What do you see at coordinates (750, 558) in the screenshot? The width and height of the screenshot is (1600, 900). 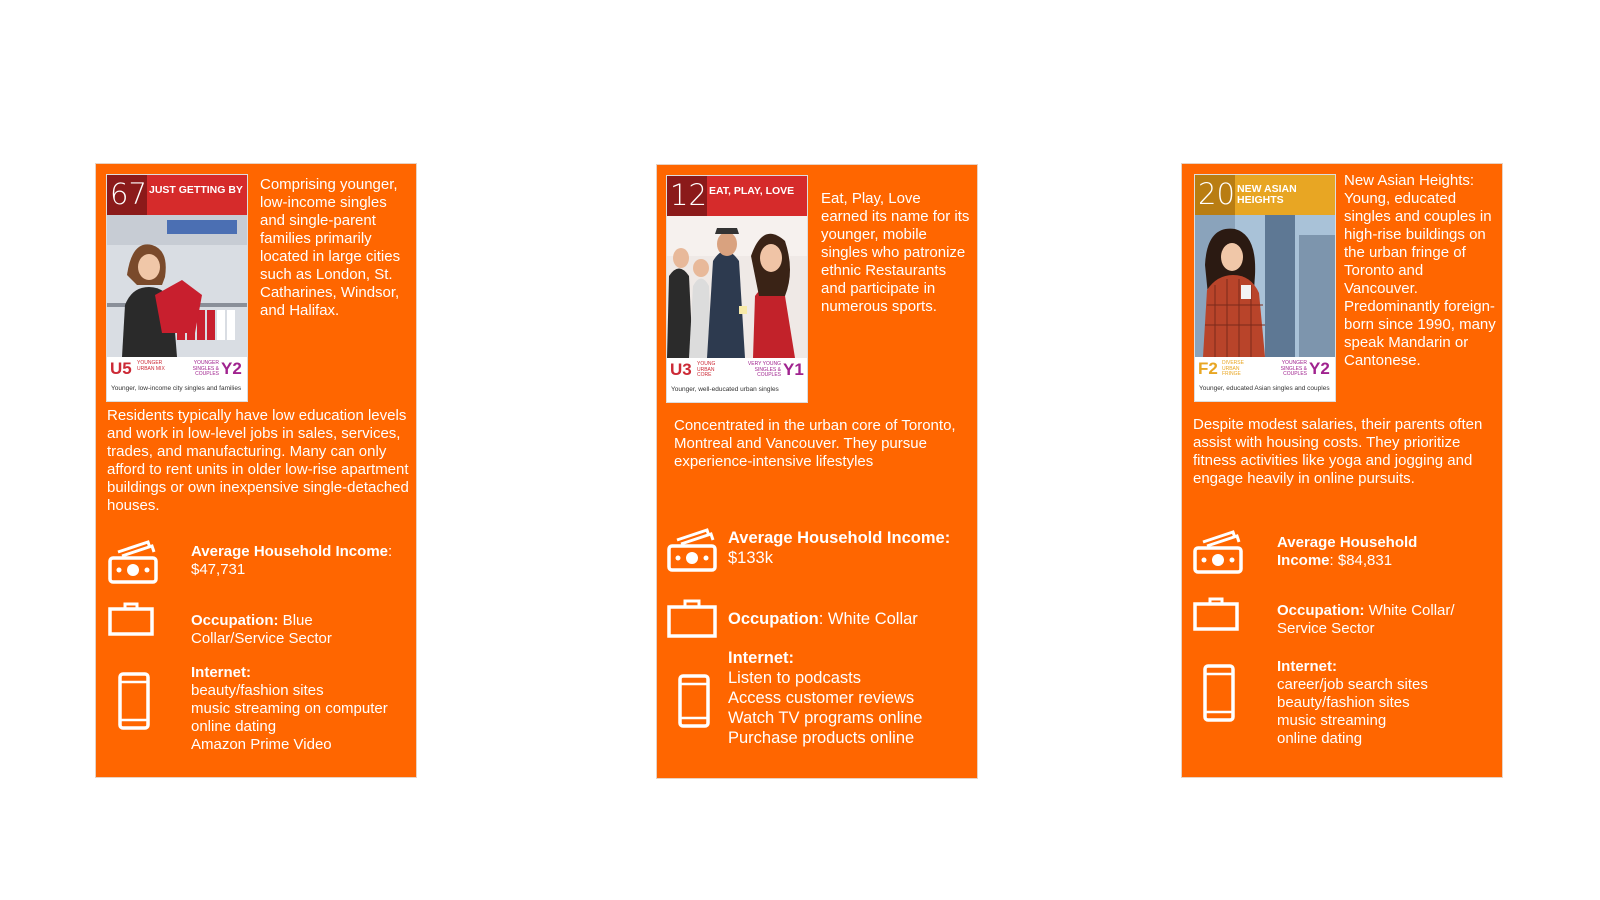 I see `income-value: $133k` at bounding box center [750, 558].